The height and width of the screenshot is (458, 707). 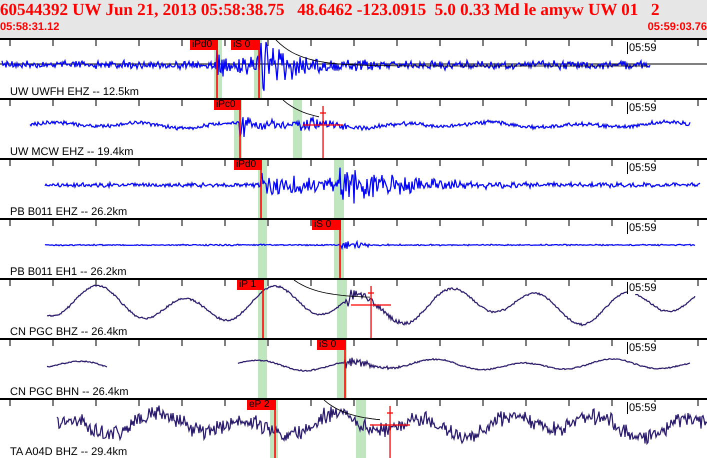 What do you see at coordinates (72, 152) in the screenshot?
I see `channel-label: UW MCW EHZ -- 19.4km` at bounding box center [72, 152].